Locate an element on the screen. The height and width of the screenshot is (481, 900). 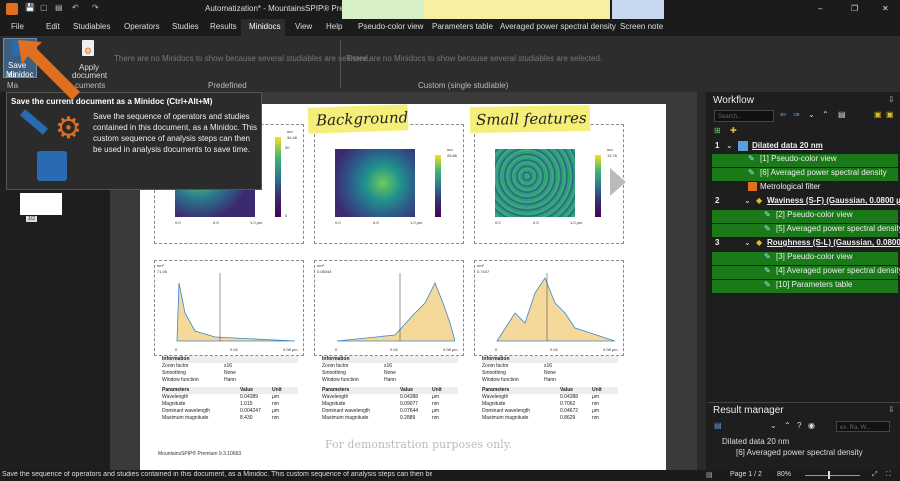
new-quick-icon: ▢ is located at coordinates (44, 7).